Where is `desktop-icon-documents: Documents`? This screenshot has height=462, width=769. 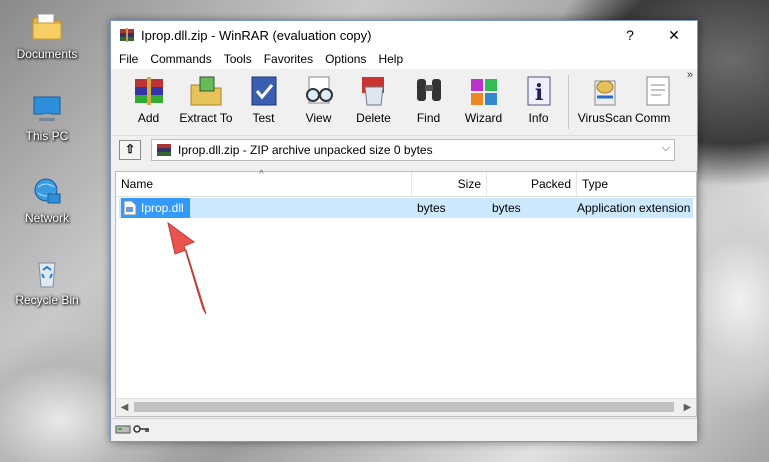 desktop-icon-documents: Documents is located at coordinates (47, 35).